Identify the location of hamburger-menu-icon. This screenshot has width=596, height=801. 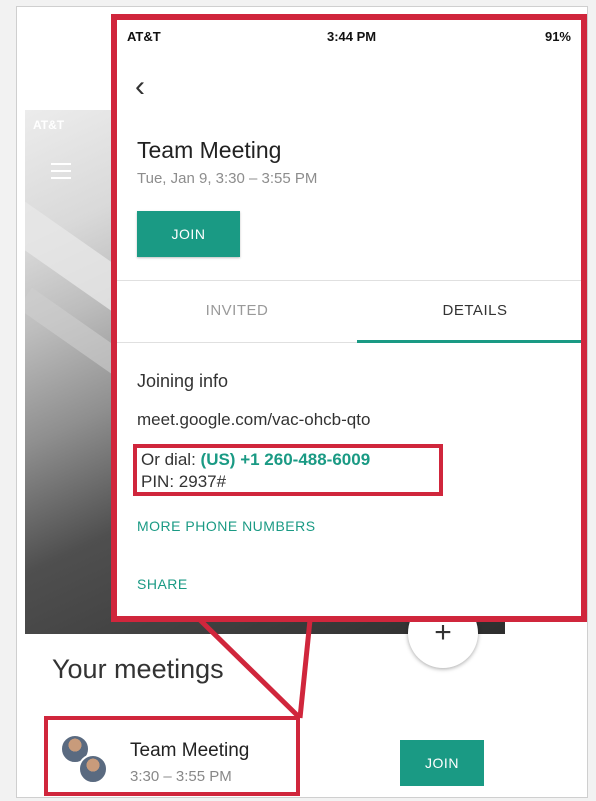
(61, 173).